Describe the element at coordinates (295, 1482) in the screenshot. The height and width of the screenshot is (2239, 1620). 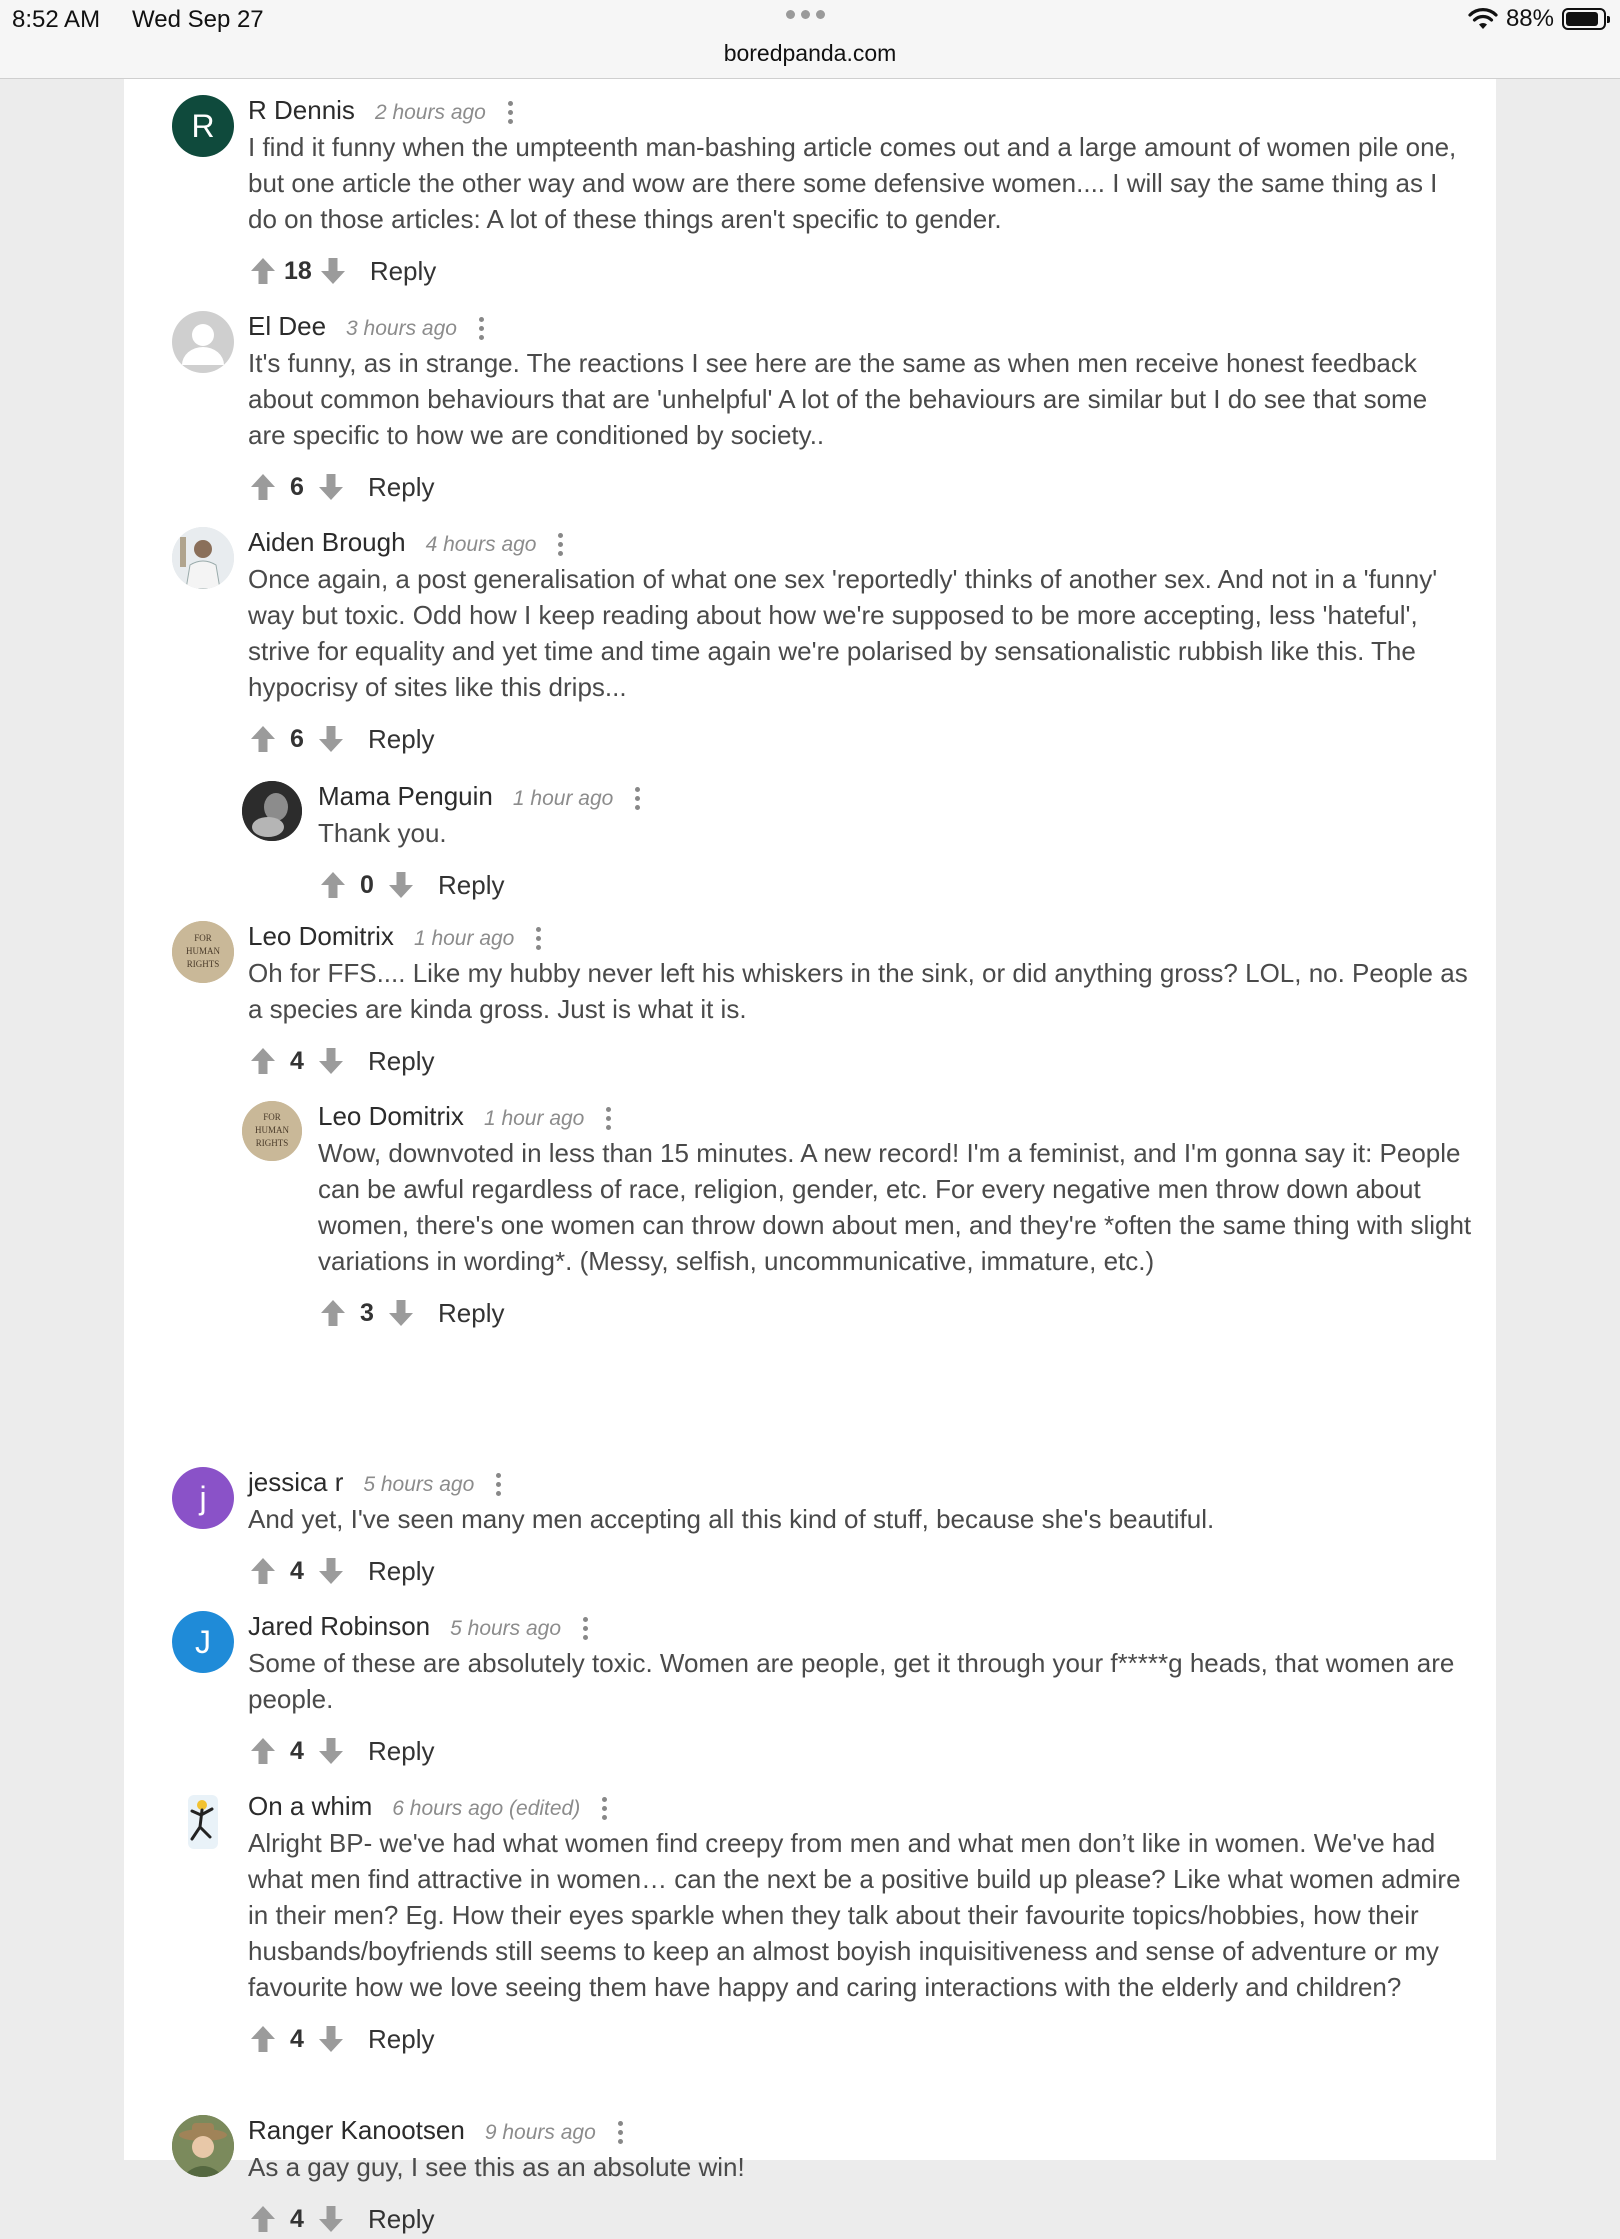
I see `comment-author: jessica r` at that location.